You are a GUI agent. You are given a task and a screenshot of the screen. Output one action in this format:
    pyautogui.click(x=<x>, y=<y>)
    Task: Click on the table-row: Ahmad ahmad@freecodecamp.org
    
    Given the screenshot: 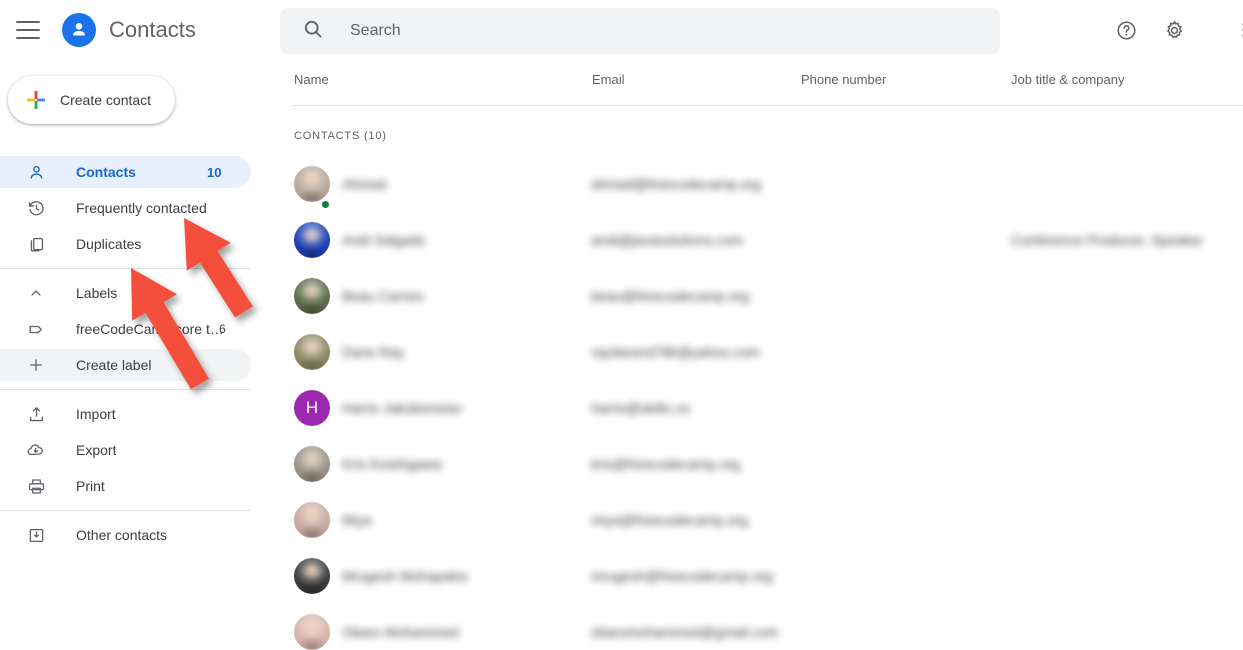 What is the action you would take?
    pyautogui.click(x=759, y=184)
    